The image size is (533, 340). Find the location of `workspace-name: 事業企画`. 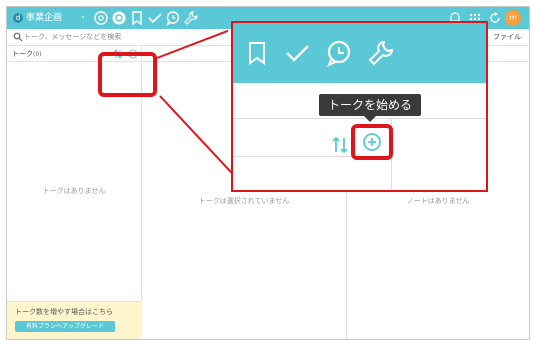

workspace-name: 事業企画 is located at coordinates (44, 18).